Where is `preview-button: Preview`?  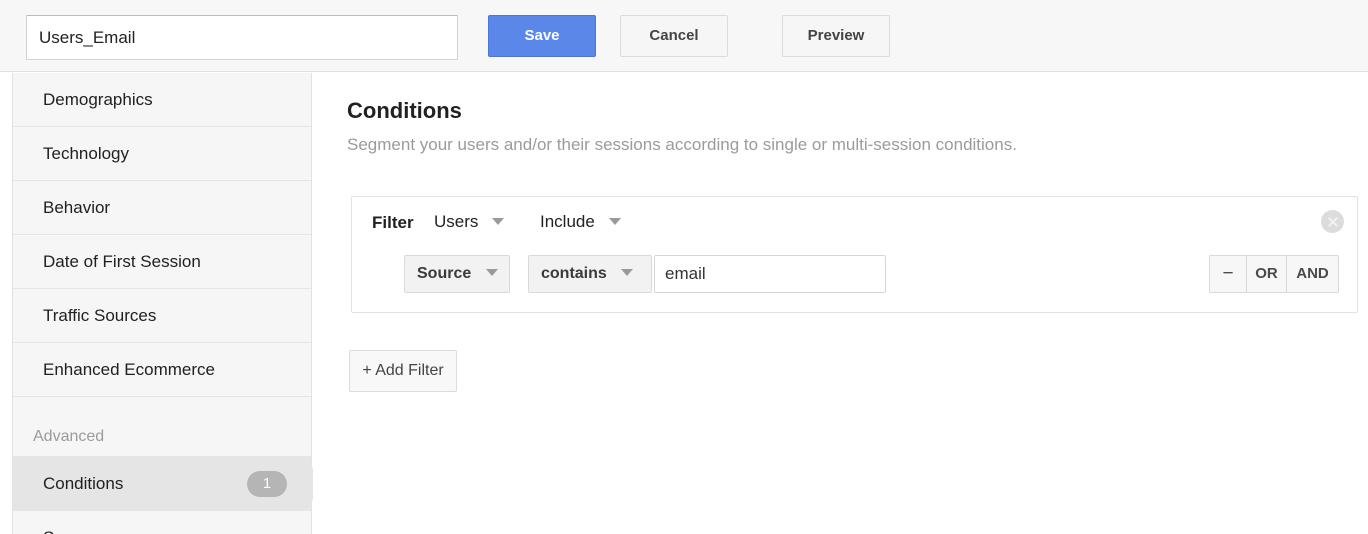 preview-button: Preview is located at coordinates (836, 36).